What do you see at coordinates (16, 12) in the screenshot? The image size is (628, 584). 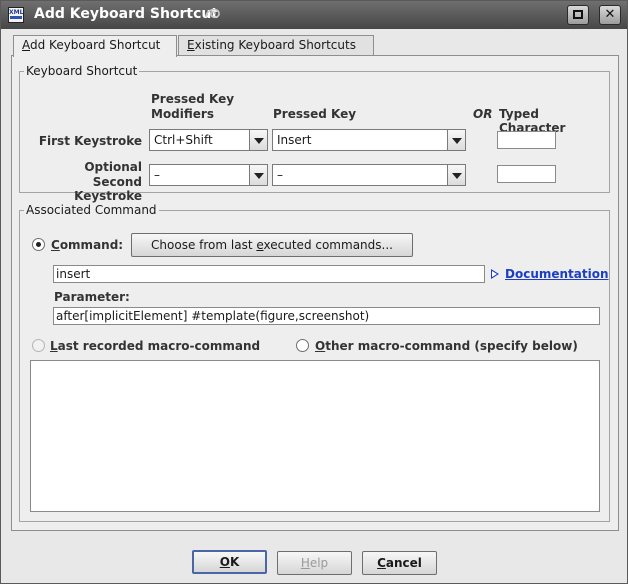 I see `app-icon-label: XML` at bounding box center [16, 12].